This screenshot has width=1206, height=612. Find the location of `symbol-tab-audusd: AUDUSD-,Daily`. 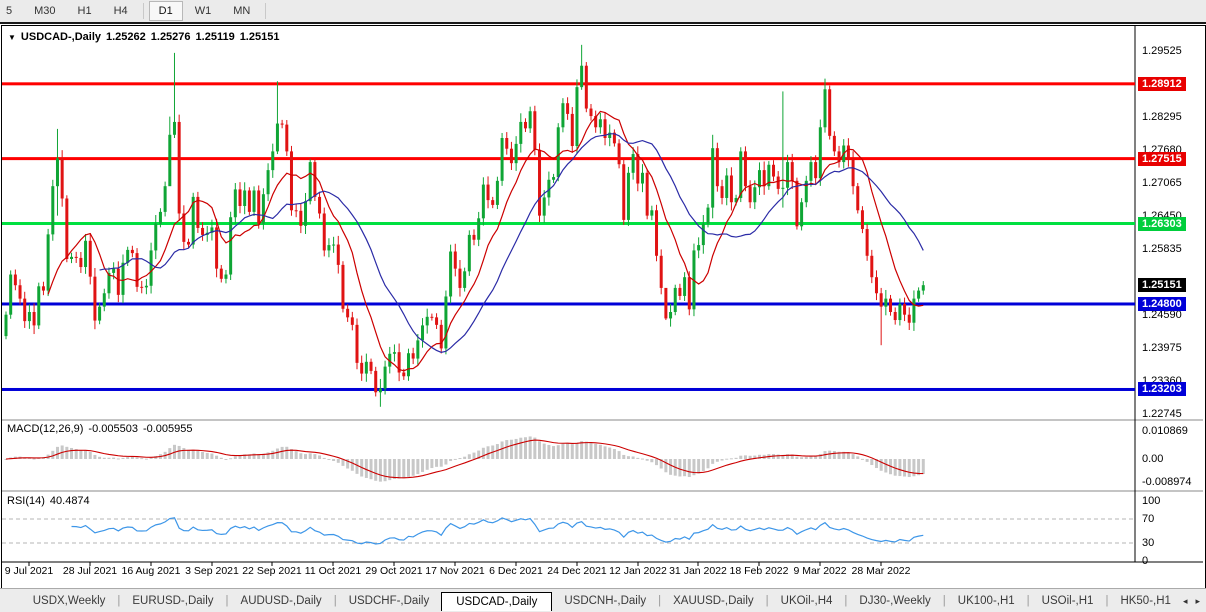

symbol-tab-audusd: AUDUSD-,Daily is located at coordinates (281, 601).